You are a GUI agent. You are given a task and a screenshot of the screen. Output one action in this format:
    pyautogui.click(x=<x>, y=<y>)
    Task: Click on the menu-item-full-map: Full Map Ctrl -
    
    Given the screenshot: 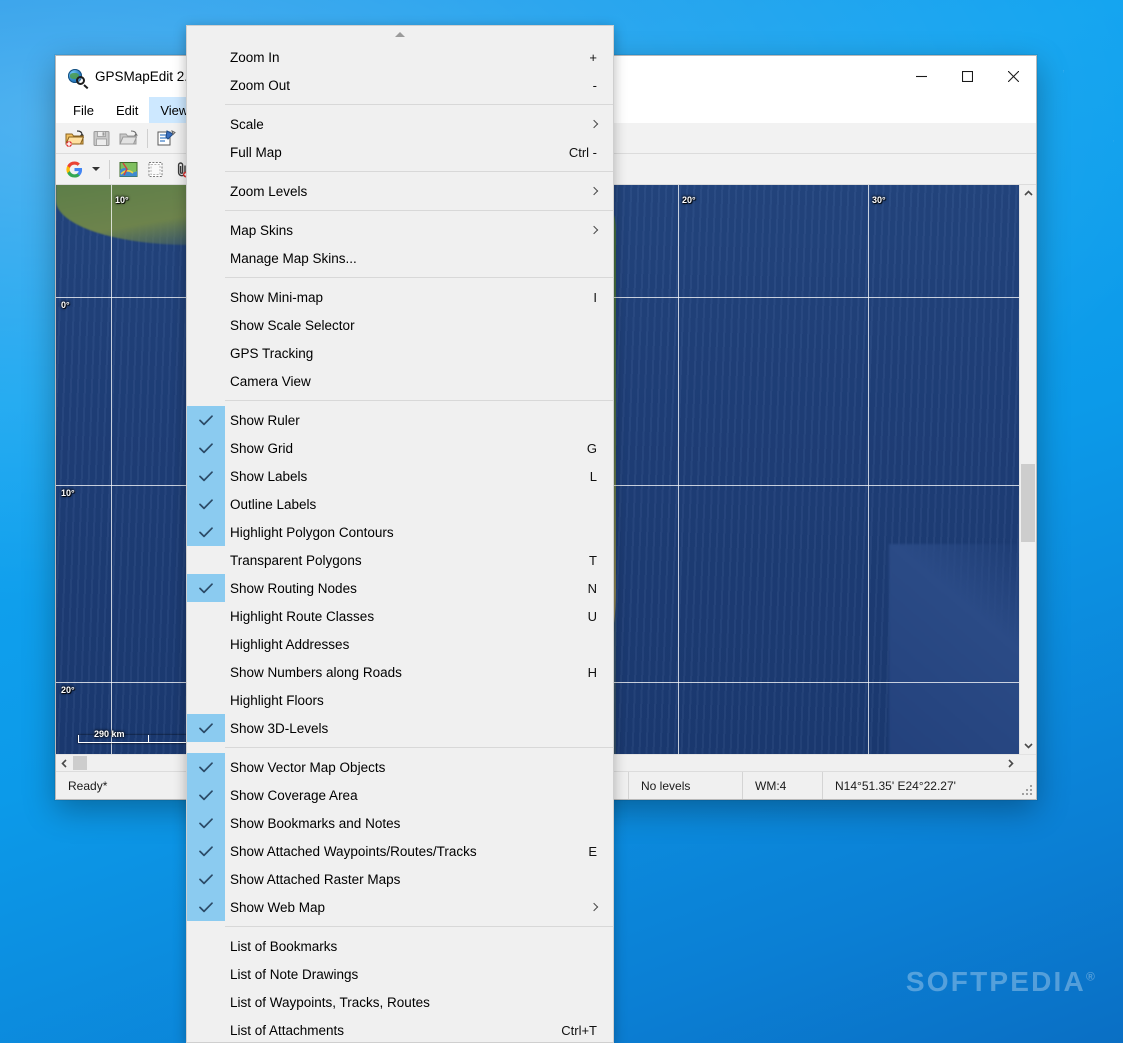 What is the action you would take?
    pyautogui.click(x=400, y=152)
    